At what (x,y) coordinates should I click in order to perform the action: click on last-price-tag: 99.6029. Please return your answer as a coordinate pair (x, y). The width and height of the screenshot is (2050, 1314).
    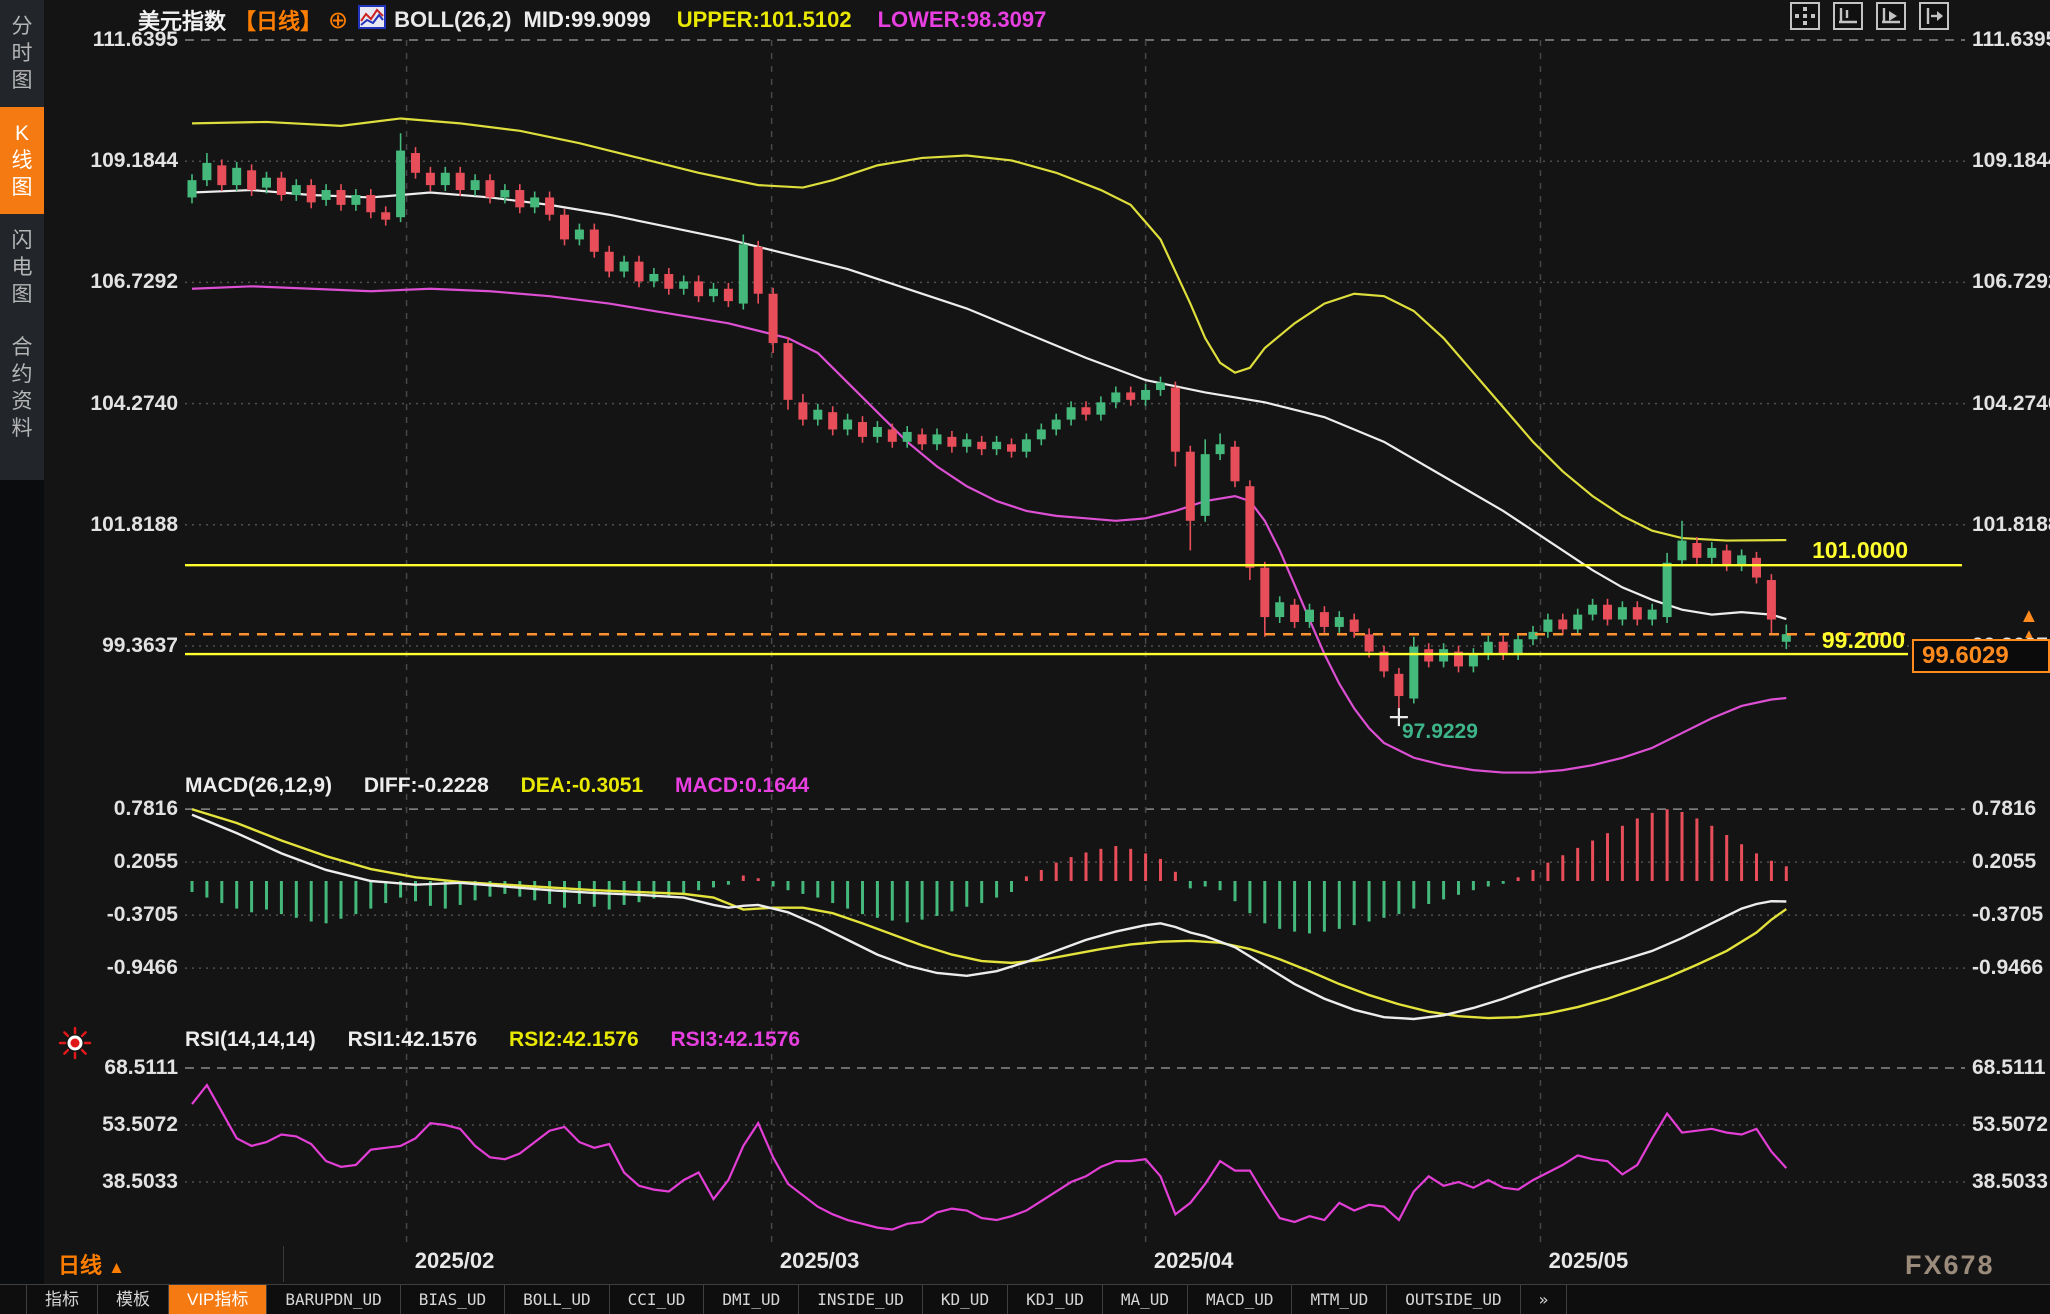
    Looking at the image, I should click on (1981, 656).